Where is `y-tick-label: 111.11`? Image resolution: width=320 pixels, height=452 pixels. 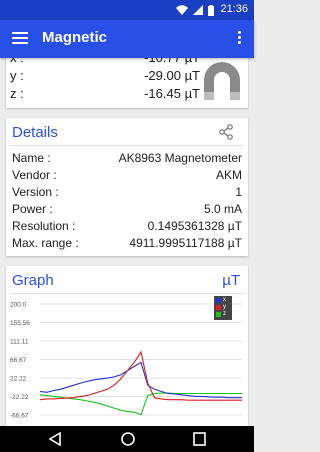 y-tick-label: 111.11 is located at coordinates (19, 342).